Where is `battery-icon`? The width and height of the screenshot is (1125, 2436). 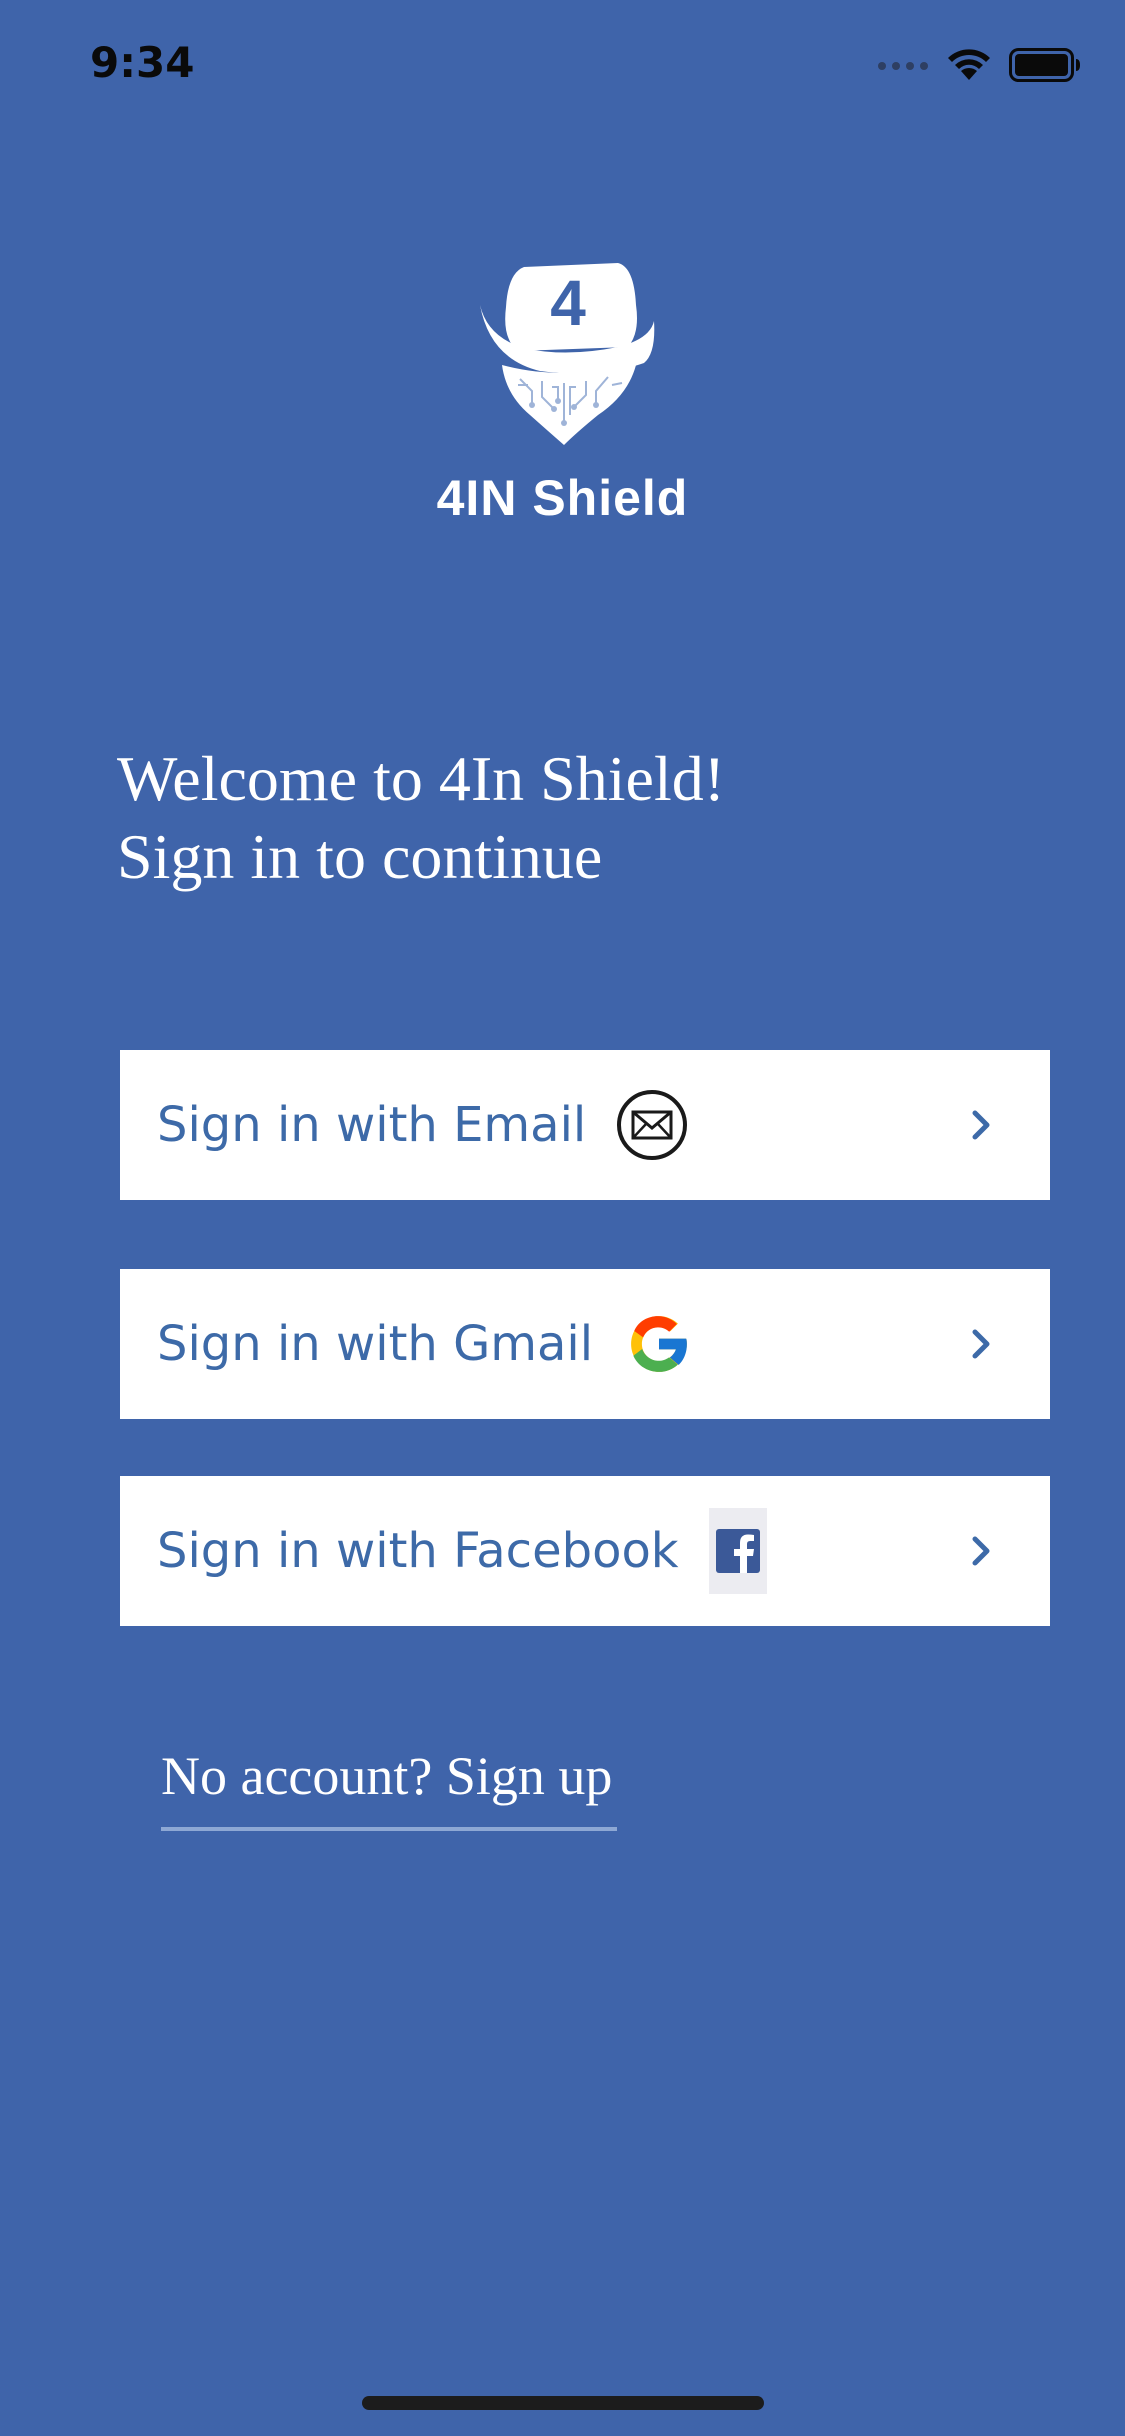
battery-icon is located at coordinates (1045, 67).